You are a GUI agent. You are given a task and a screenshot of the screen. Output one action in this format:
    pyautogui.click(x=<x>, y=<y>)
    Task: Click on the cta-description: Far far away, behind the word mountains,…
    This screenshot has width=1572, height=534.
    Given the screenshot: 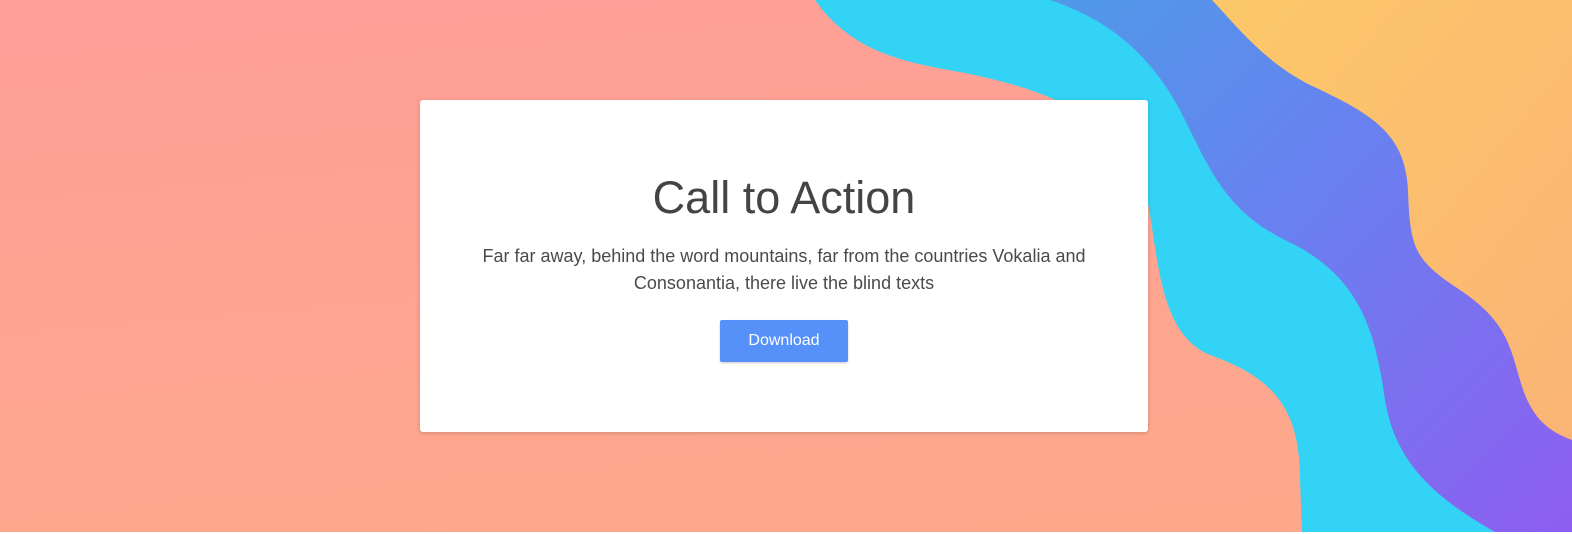 What is the action you would take?
    pyautogui.click(x=784, y=269)
    